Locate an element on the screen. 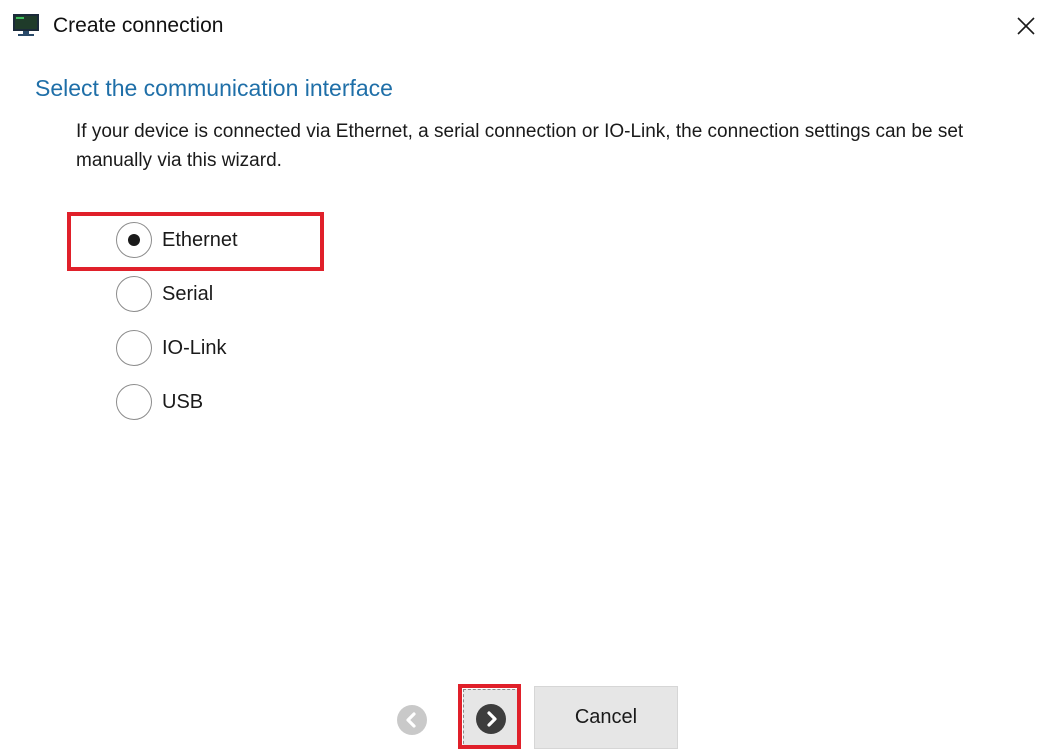  radio-option-io-link: IO-Link is located at coordinates (226, 348).